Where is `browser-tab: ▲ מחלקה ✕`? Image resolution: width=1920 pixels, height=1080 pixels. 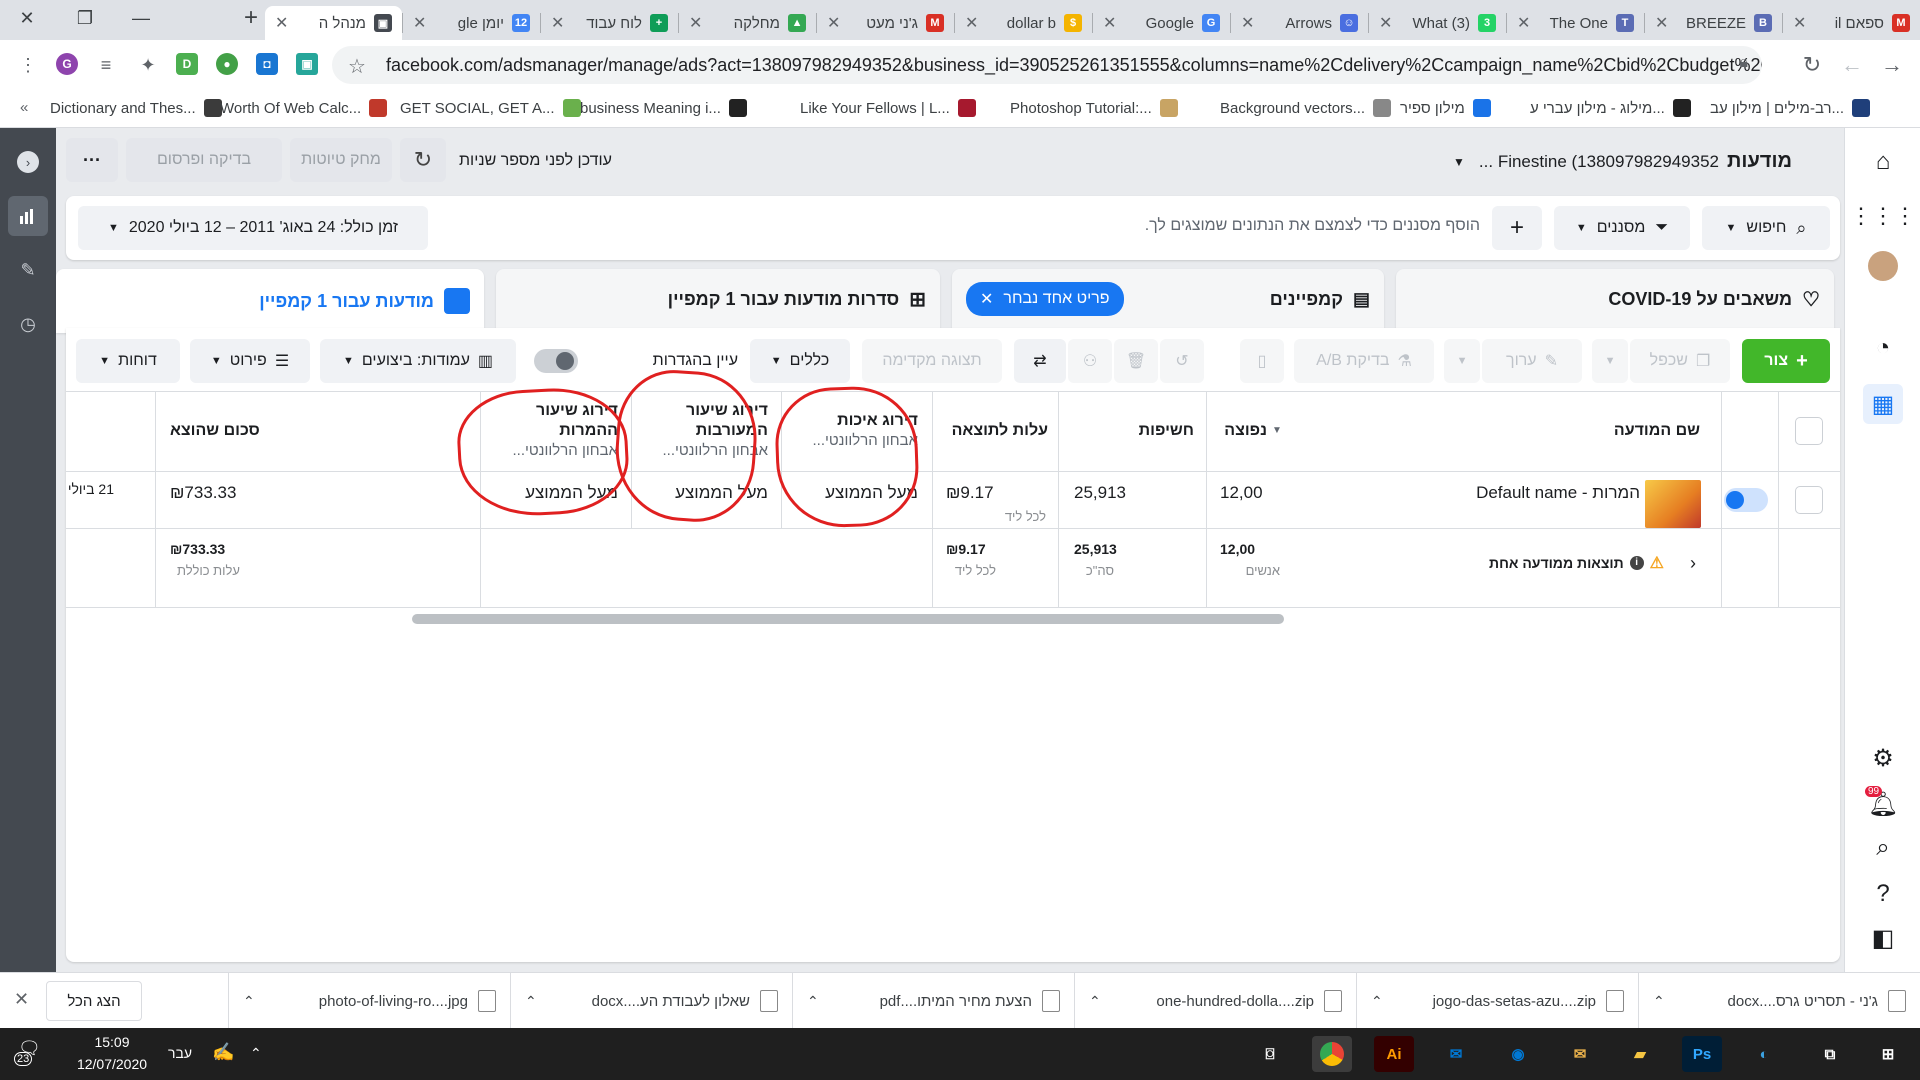 browser-tab: ▲ מחלקה ✕ is located at coordinates (747, 23).